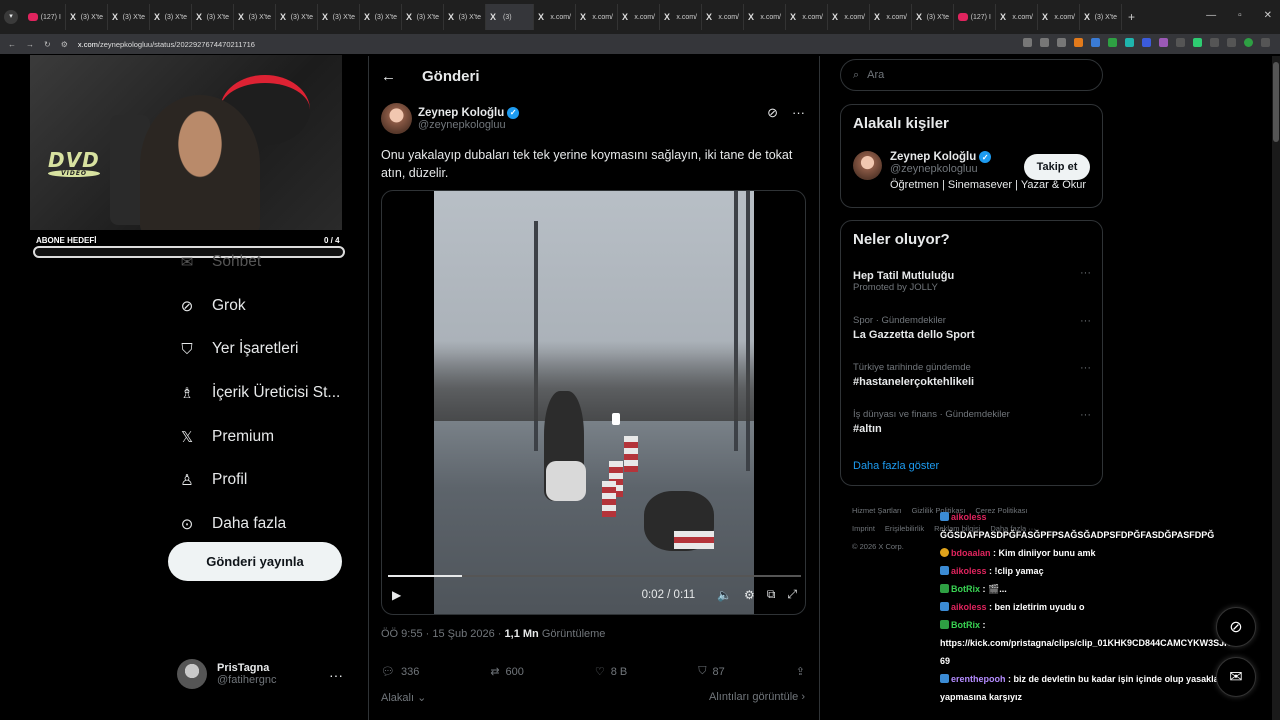 Image resolution: width=1280 pixels, height=720 pixels. Describe the element at coordinates (904, 528) in the screenshot. I see `footer-link: Erişilebilirlik` at that location.